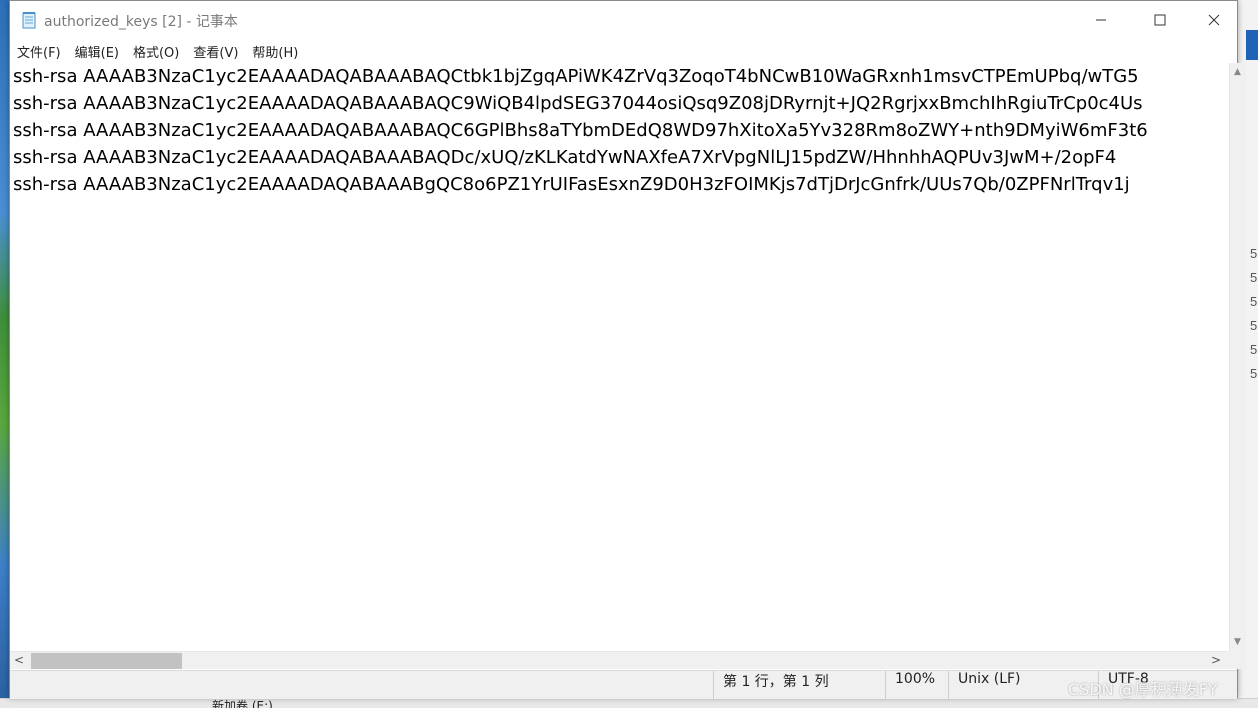  Describe the element at coordinates (39, 51) in the screenshot. I see `menu-file: 文件(F)` at that location.